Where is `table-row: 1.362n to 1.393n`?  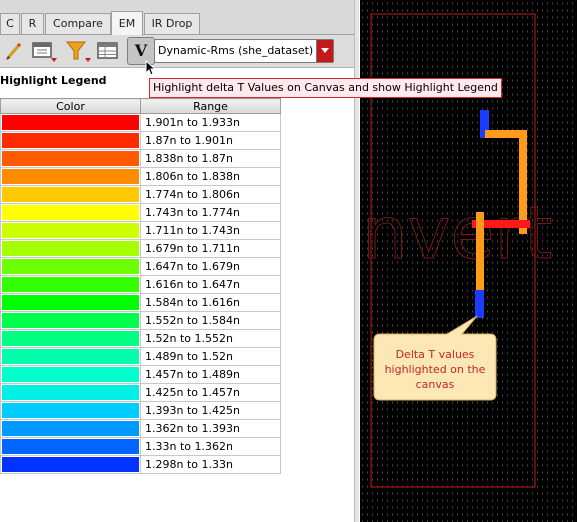 table-row: 1.362n to 1.393n is located at coordinates (140, 428).